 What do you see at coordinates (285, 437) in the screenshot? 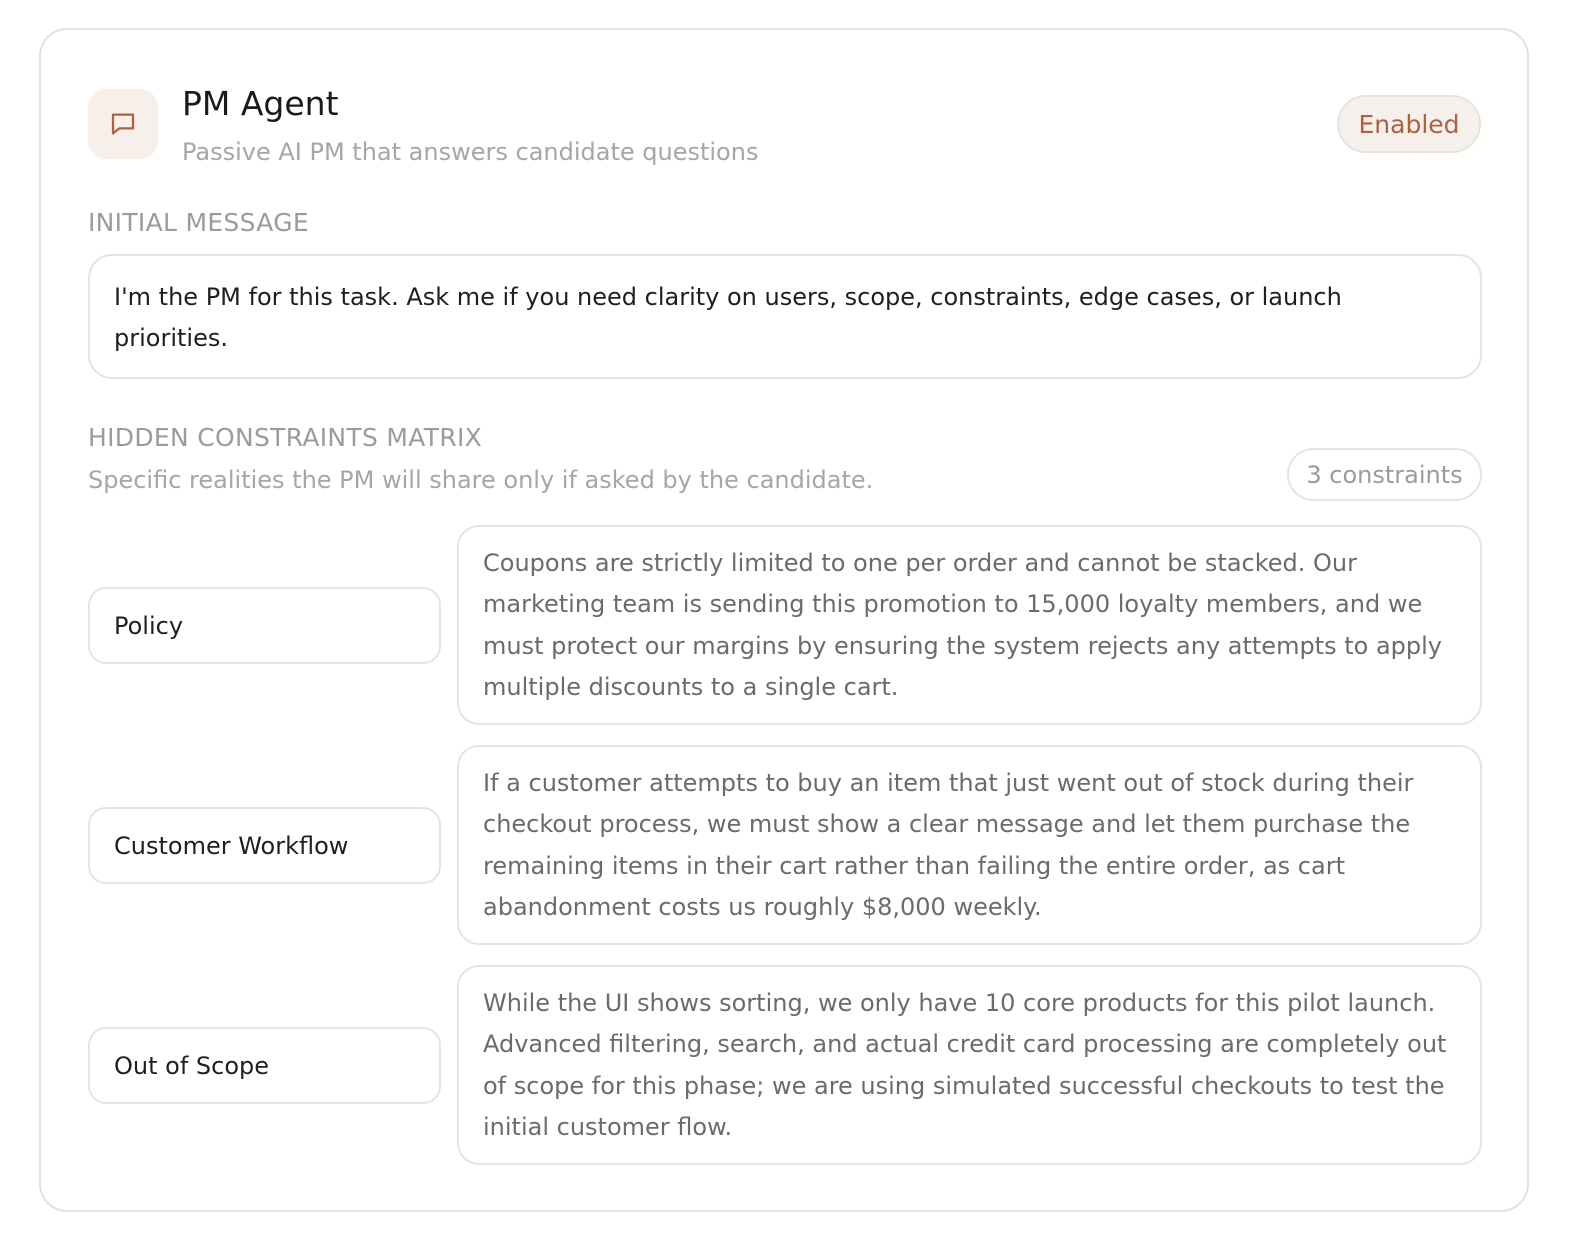
I see `constraints-matrix-label: HIDDEN CONSTRAINTS MATRIX` at bounding box center [285, 437].